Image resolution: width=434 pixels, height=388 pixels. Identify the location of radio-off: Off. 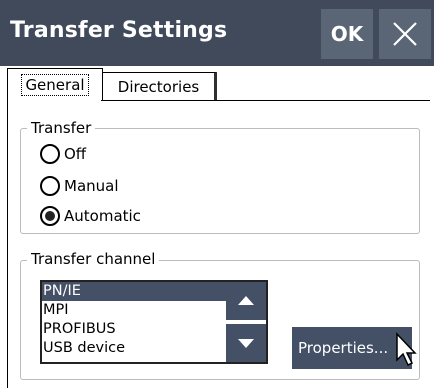
(63, 154).